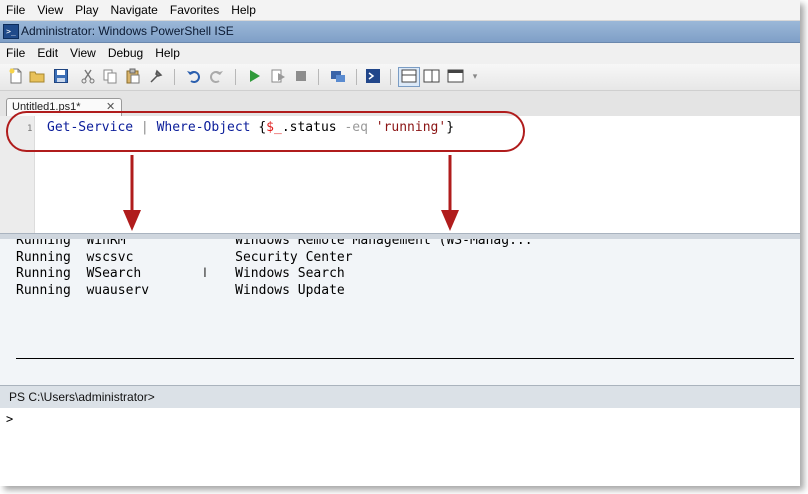  What do you see at coordinates (50, 8) in the screenshot?
I see `outer-menu-view: View` at bounding box center [50, 8].